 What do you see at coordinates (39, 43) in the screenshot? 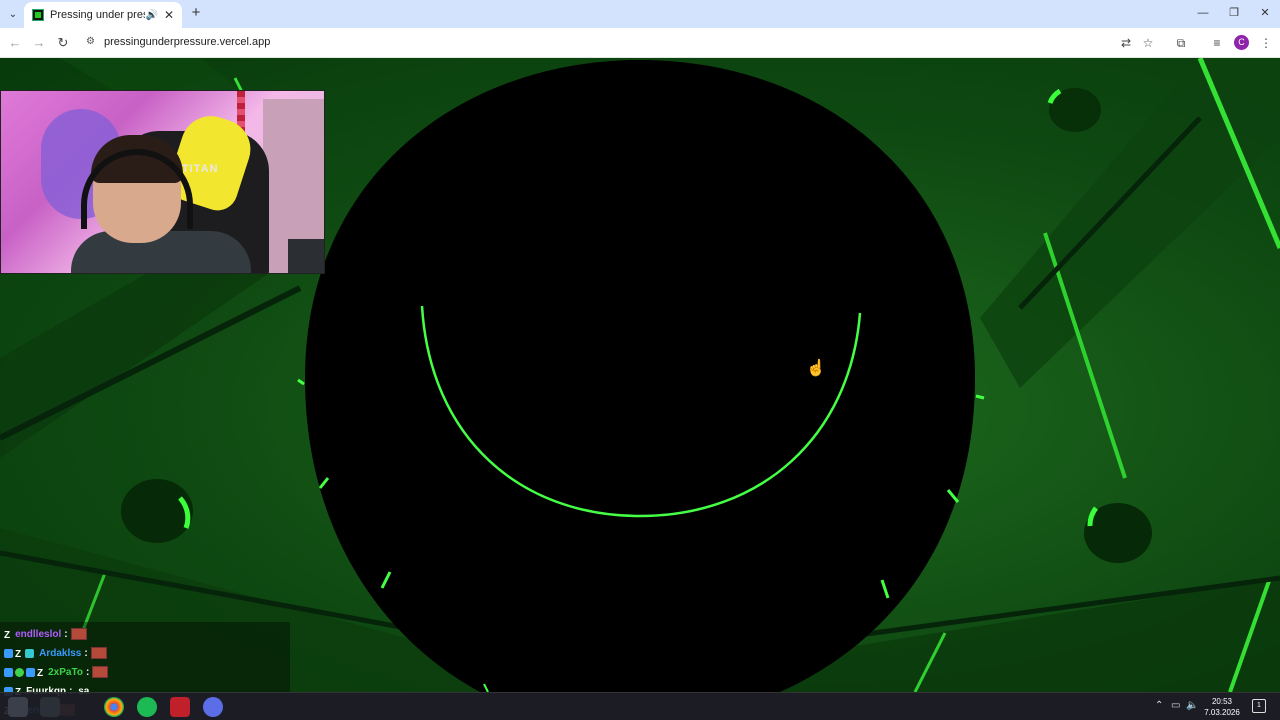
I see `forward-arrow-icon: →` at bounding box center [39, 43].